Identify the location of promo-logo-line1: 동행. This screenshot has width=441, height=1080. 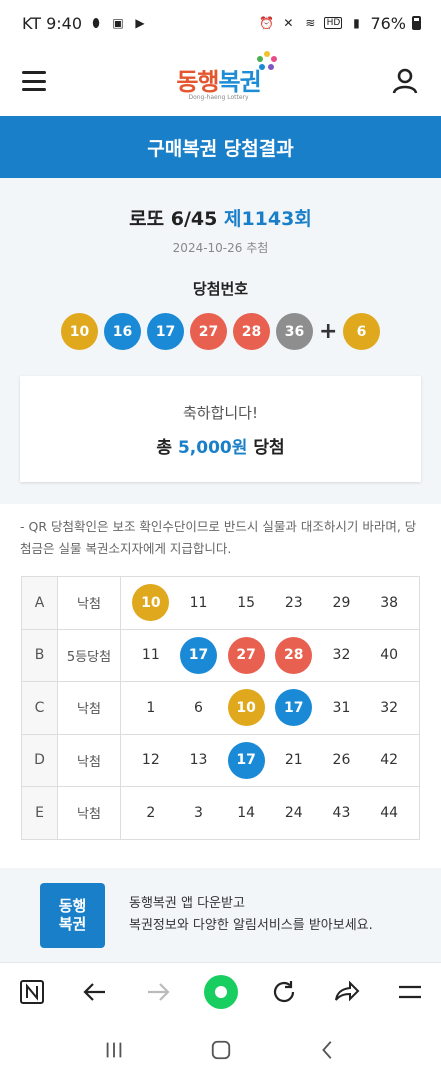
(72, 906).